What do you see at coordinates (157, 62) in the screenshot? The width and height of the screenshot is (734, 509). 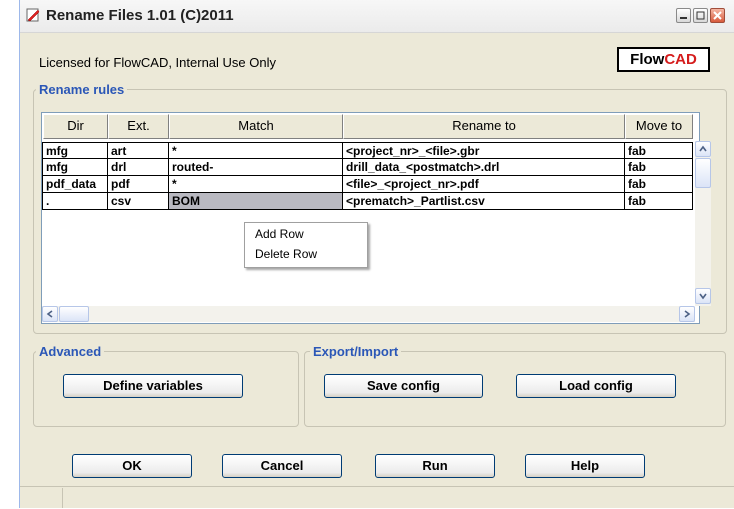 I see `license-text: Licensed for FlowCAD, Internal Use Only` at bounding box center [157, 62].